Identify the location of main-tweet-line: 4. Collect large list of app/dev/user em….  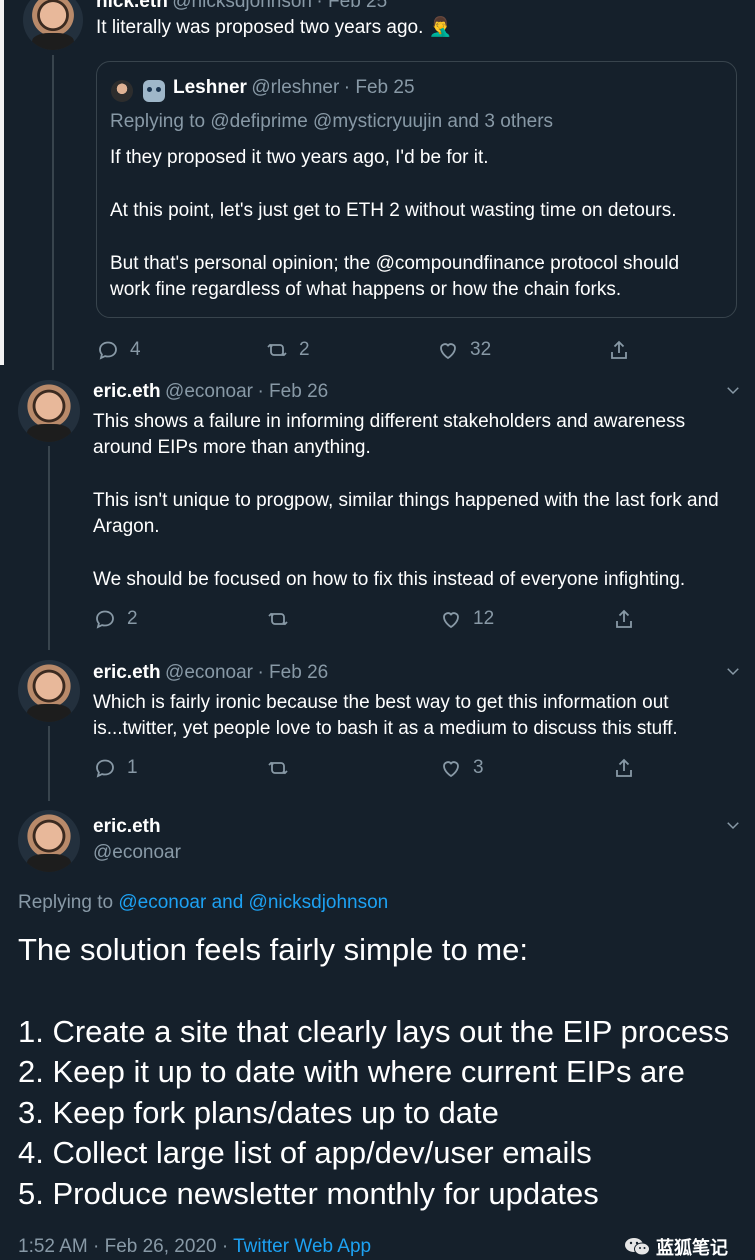
(305, 1152).